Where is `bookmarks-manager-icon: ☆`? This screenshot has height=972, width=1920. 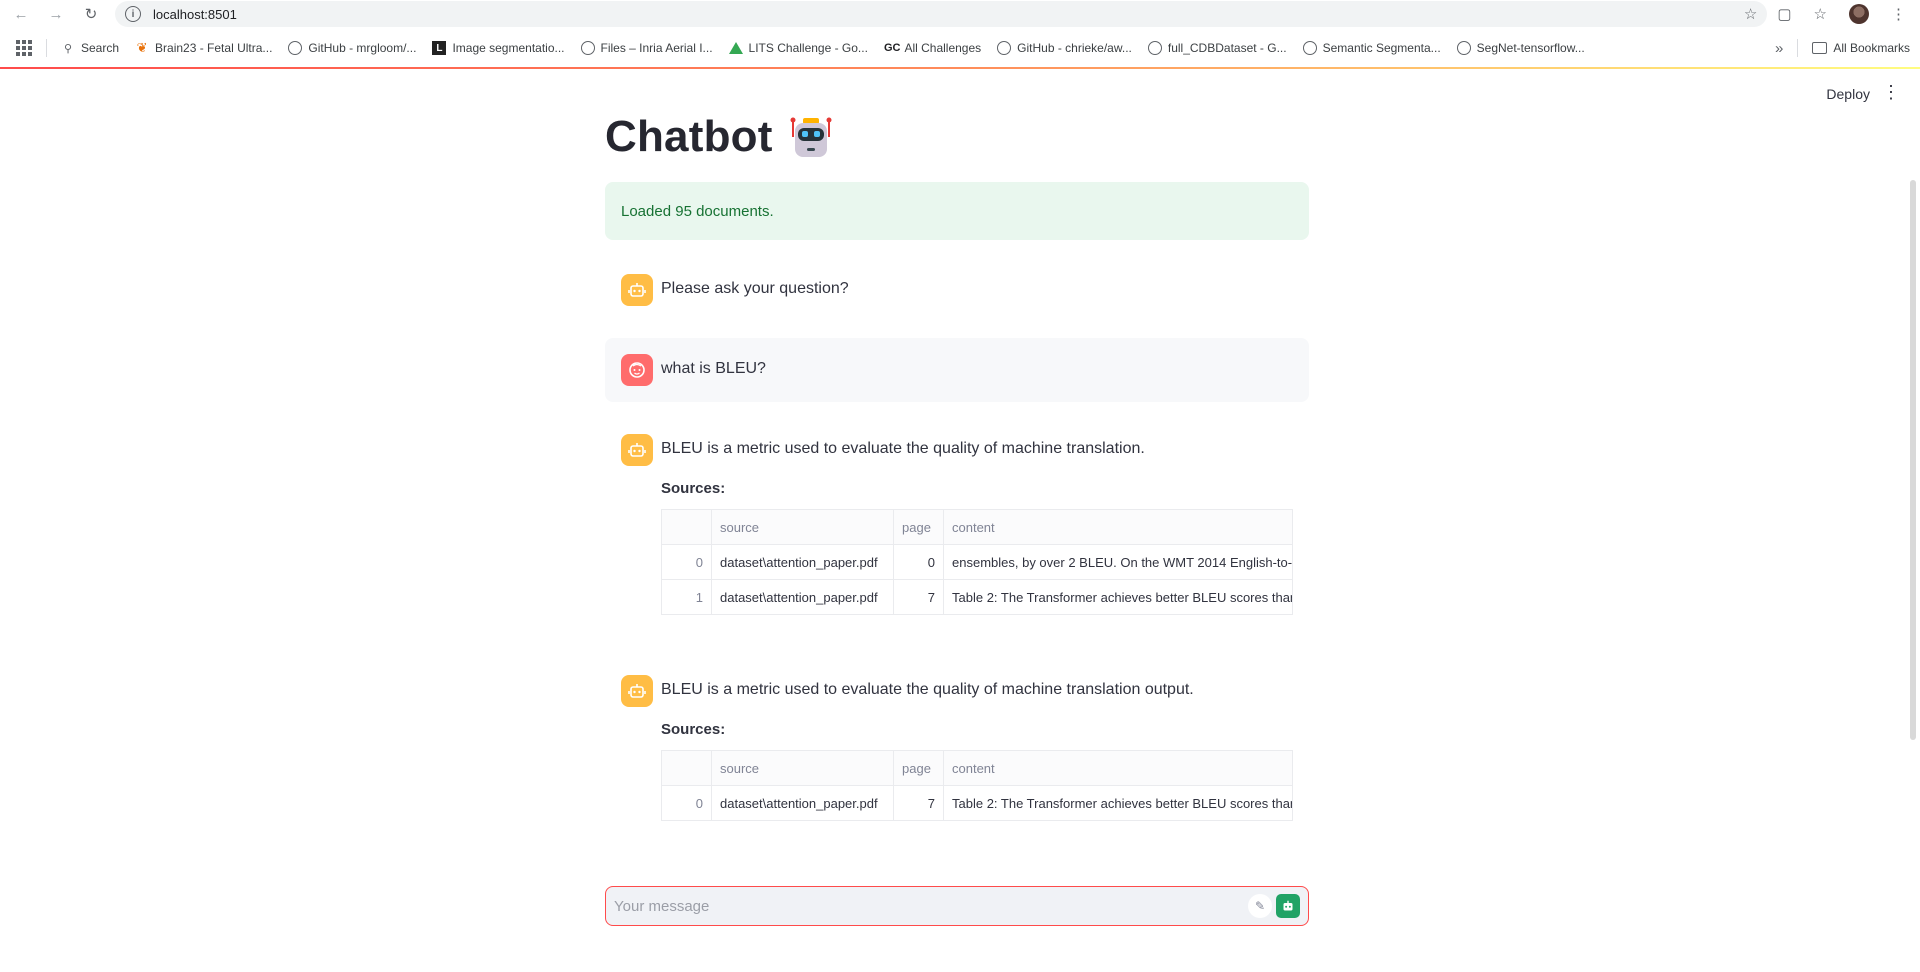 bookmarks-manager-icon: ☆ is located at coordinates (1820, 14).